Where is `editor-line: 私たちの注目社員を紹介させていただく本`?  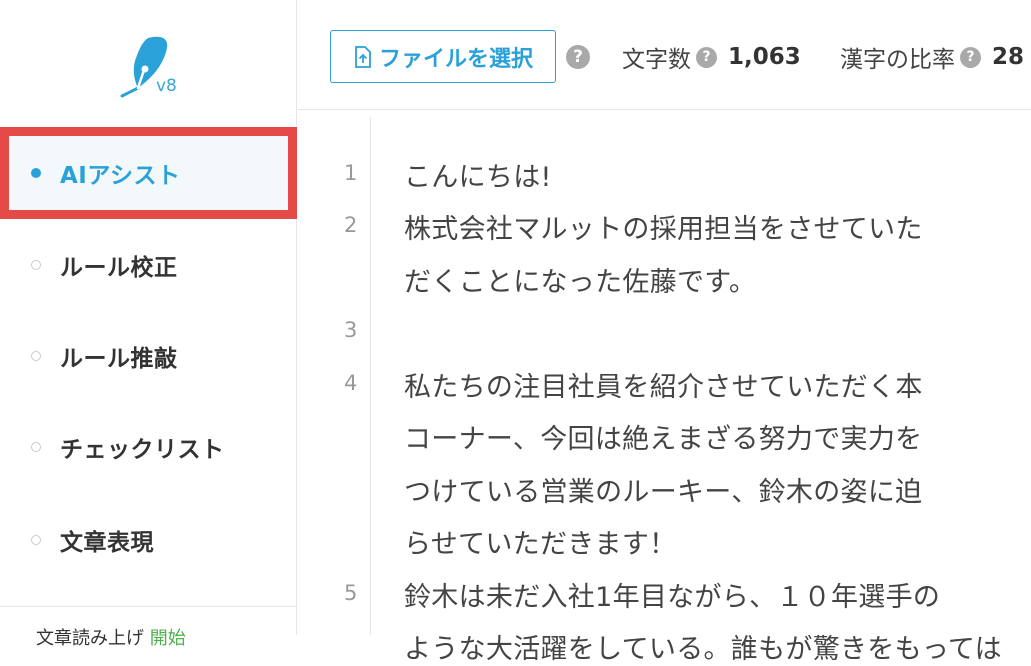 editor-line: 私たちの注目社員を紹介させていただく本 is located at coordinates (663, 387).